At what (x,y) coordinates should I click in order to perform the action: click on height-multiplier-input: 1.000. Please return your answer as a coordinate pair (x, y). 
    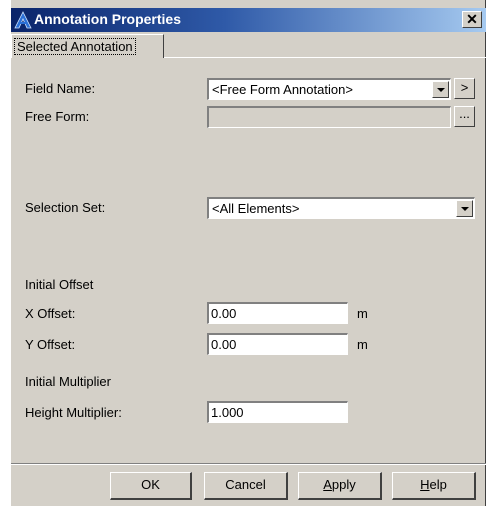
    Looking at the image, I should click on (277, 412).